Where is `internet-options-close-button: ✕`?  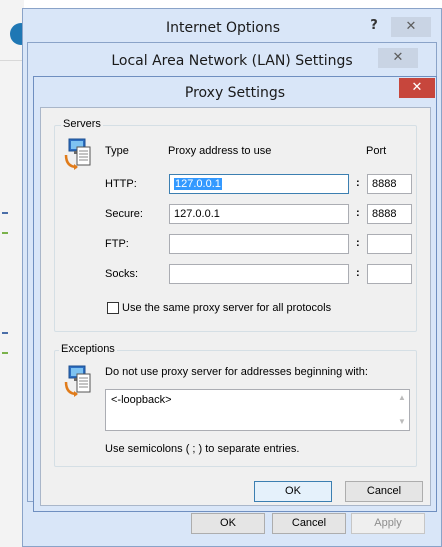 internet-options-close-button: ✕ is located at coordinates (411, 27).